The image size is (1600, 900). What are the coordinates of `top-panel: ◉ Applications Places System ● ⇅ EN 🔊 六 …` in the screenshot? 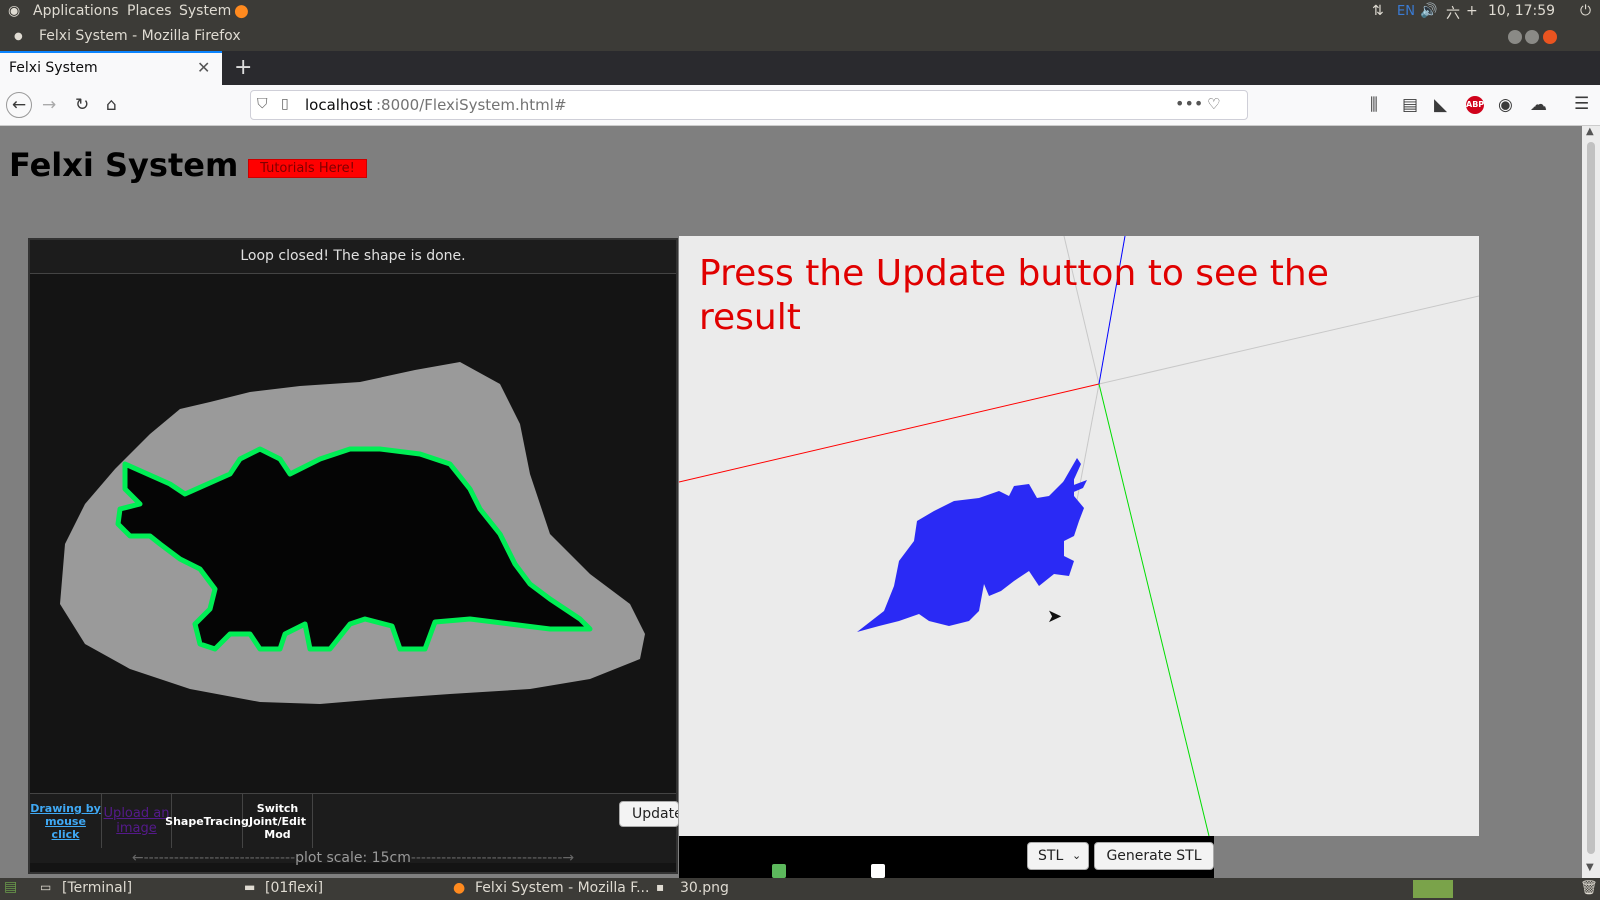 It's located at (800, 12).